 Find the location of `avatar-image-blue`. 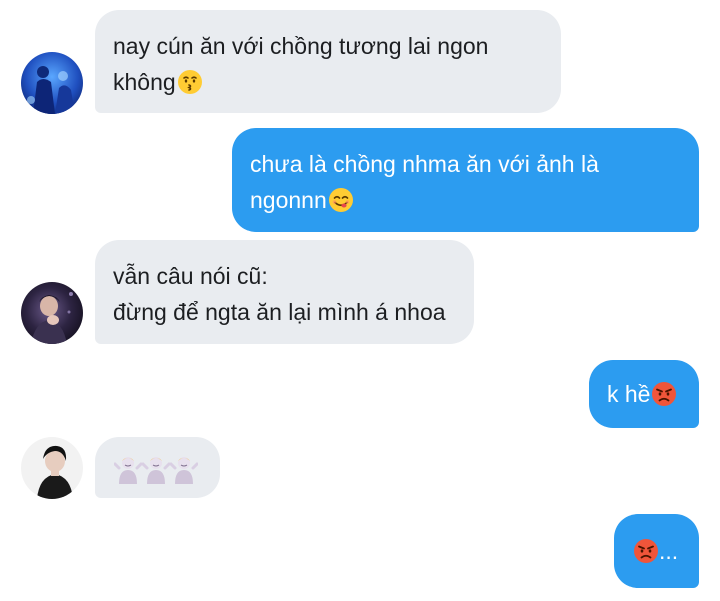

avatar-image-blue is located at coordinates (52, 83).